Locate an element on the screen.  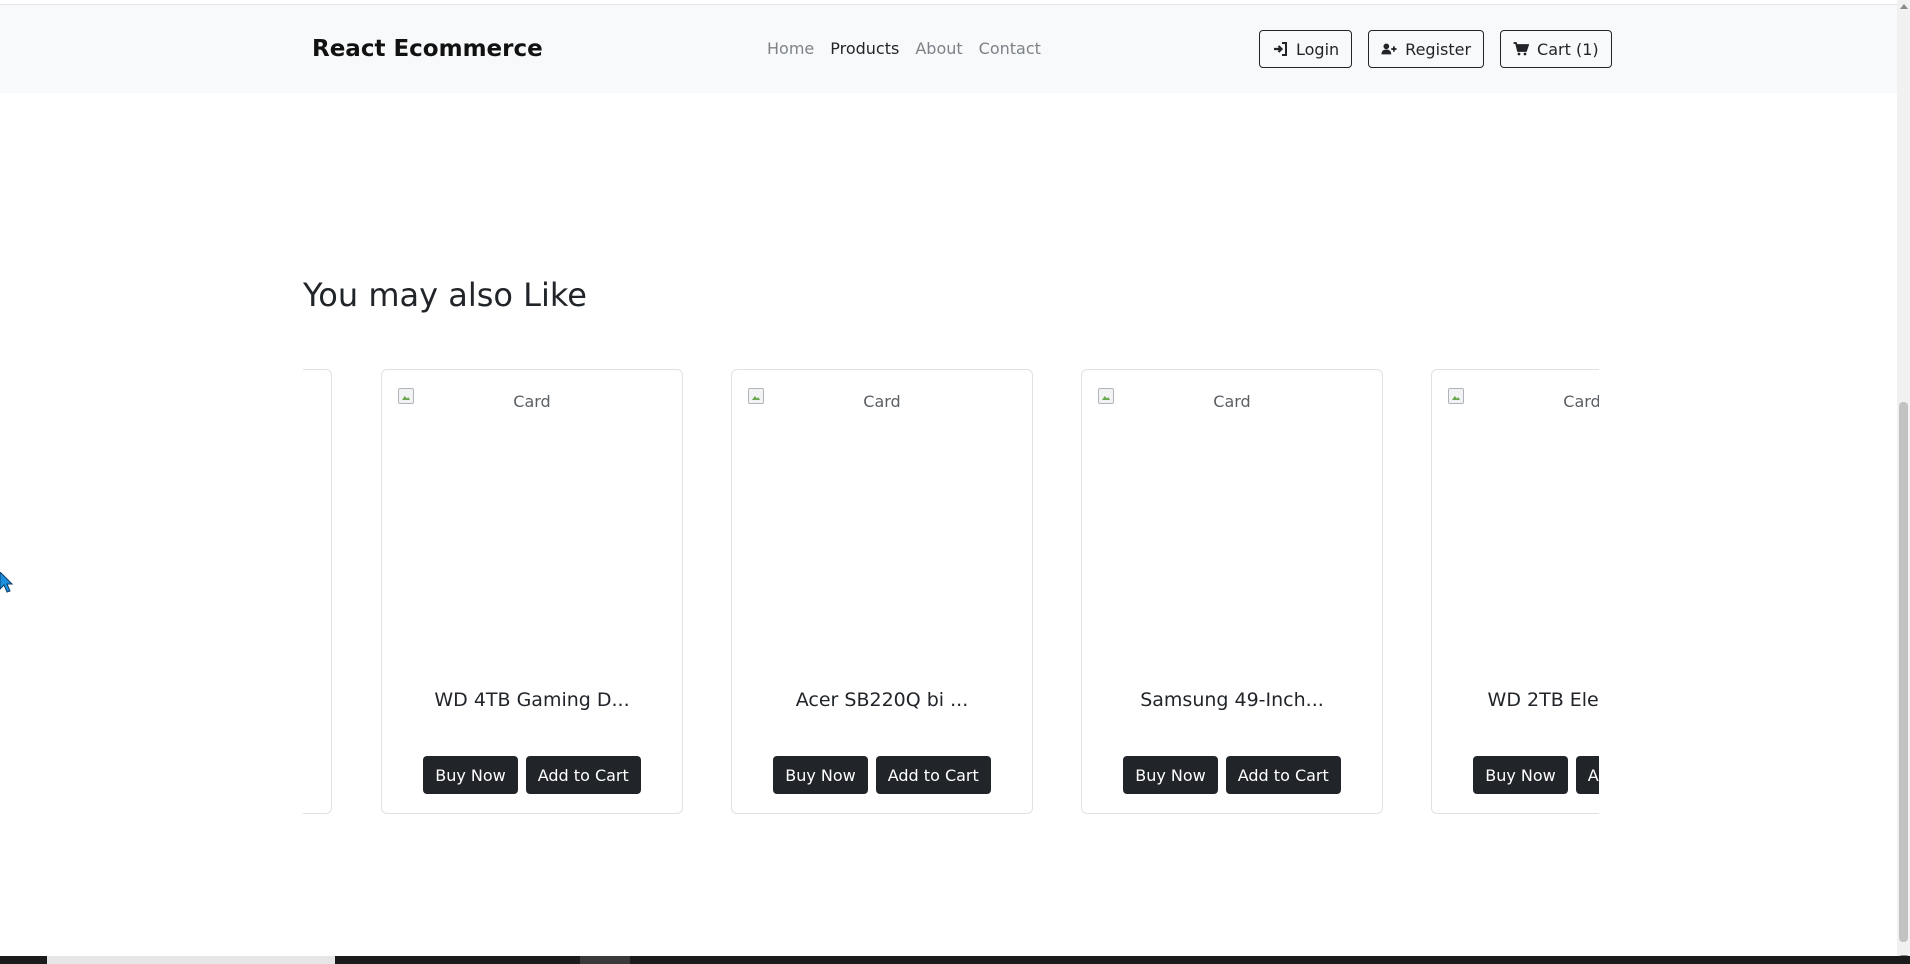
scrollbar-thumb is located at coordinates (1903, 672).